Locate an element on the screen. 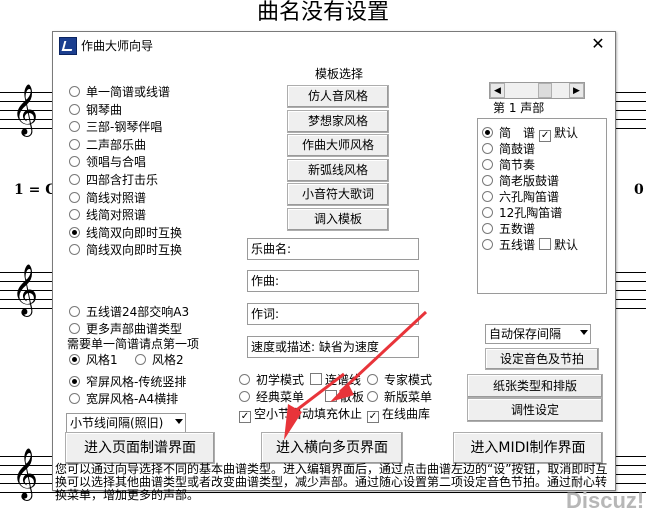 The height and width of the screenshot is (524, 646). arrow-1-line is located at coordinates (383, 352).